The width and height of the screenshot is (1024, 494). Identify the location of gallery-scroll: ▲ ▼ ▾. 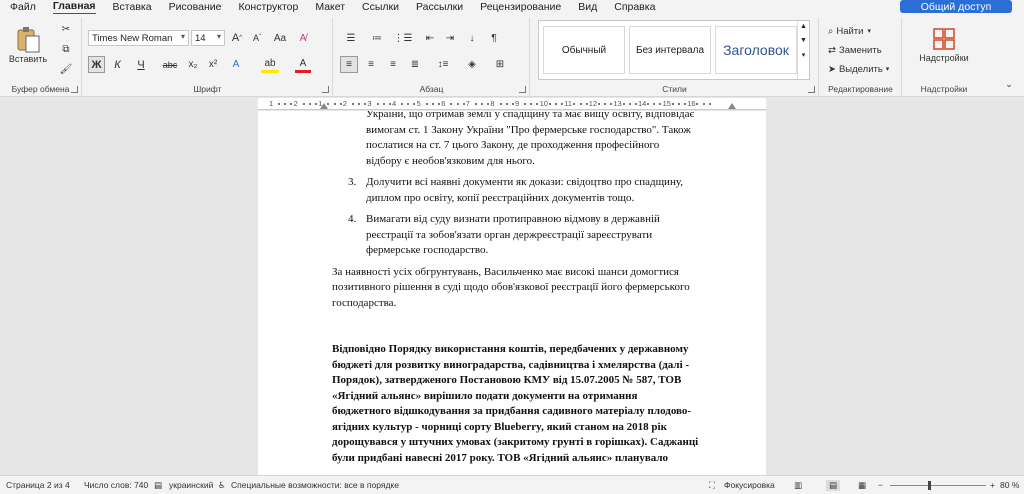
(803, 50).